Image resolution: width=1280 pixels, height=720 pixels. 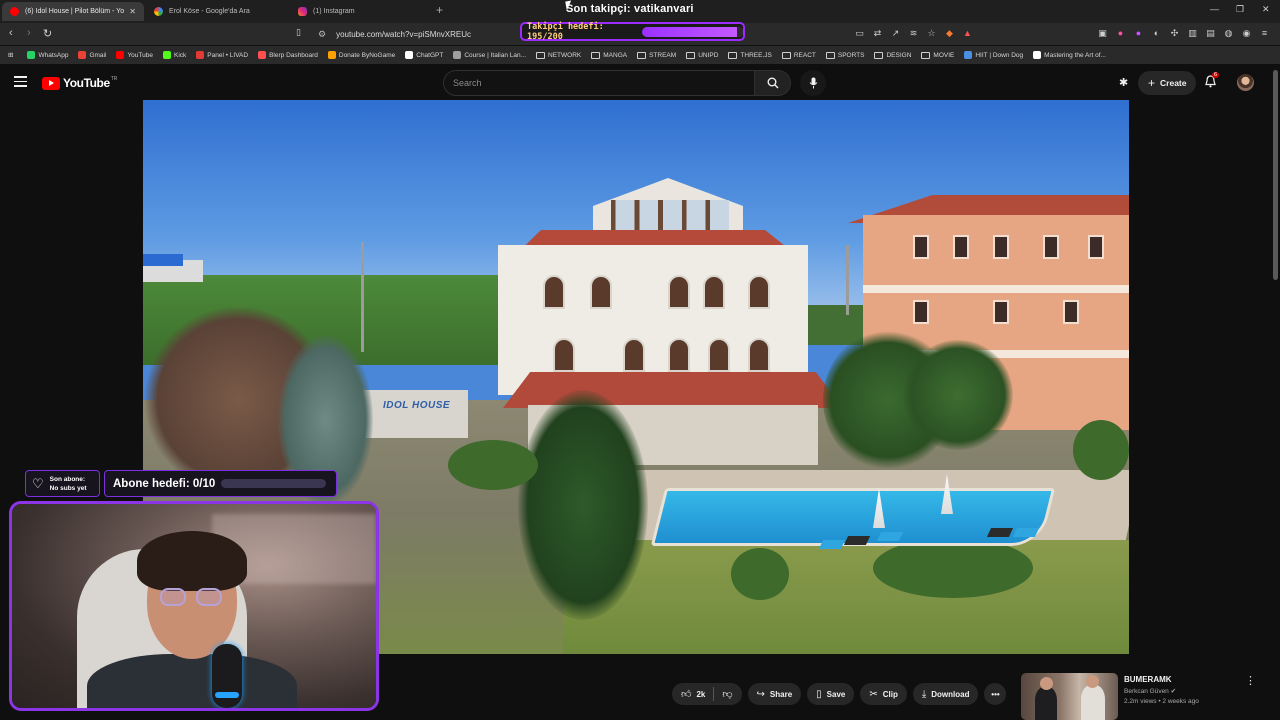 I want to click on follower-goal-text: Takipçi hedefi: 195/200, so click(x=565, y=31).